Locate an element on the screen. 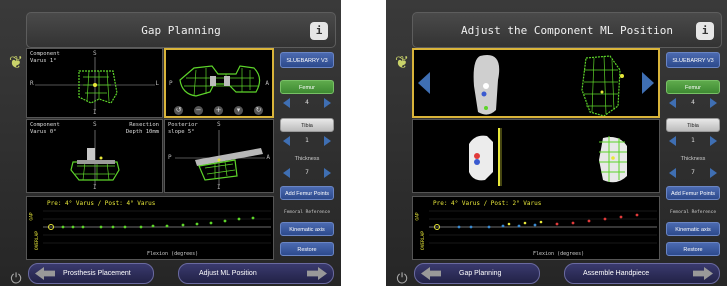 This screenshot has width=727, height=286. femur-model is located at coordinates (95, 84).